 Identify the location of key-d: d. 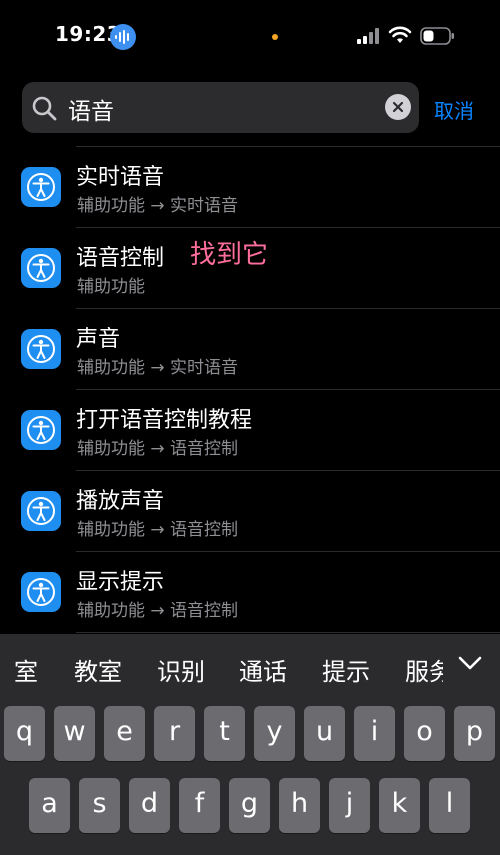
(149, 805).